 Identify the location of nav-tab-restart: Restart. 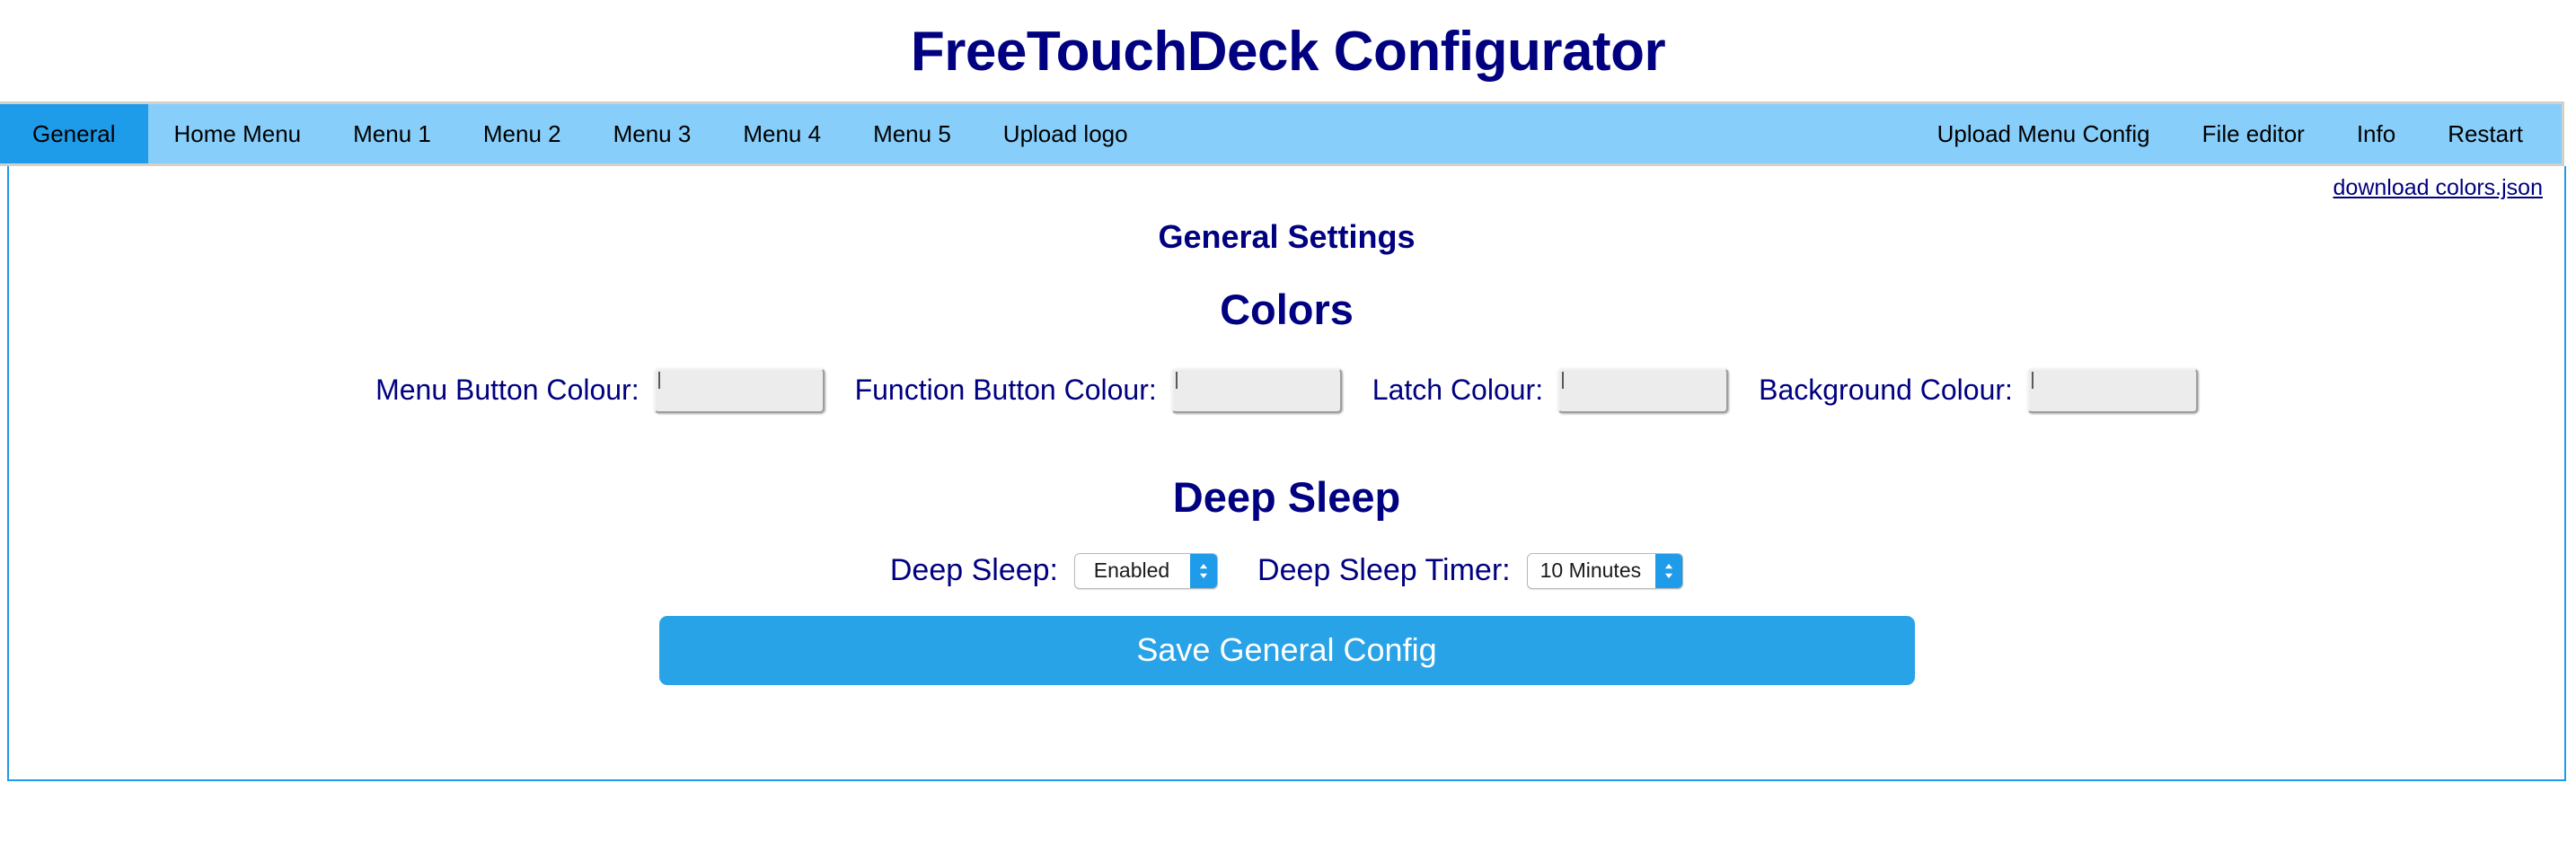
(2485, 134).